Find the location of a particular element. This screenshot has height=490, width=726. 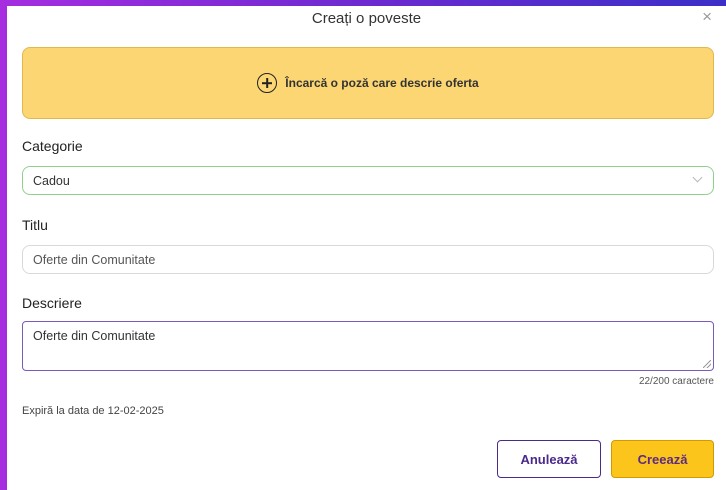

chevron-down-icon is located at coordinates (697, 177).